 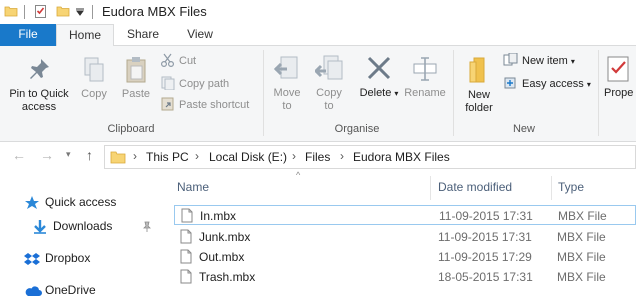 I want to click on cut-label: Cut, so click(x=188, y=61).